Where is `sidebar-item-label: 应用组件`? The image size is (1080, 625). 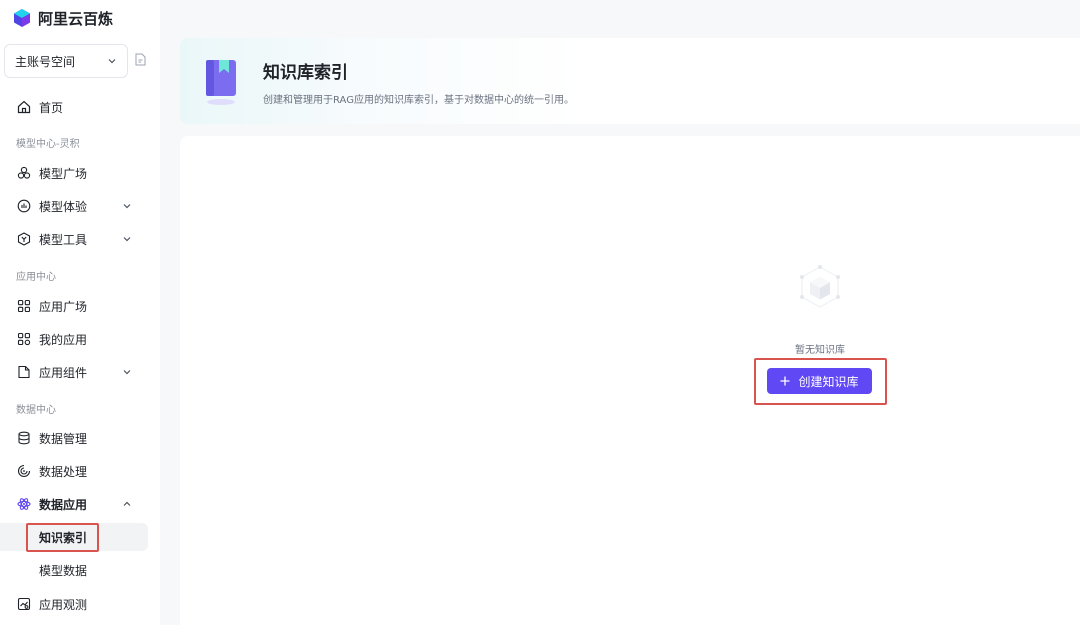
sidebar-item-label: 应用组件 is located at coordinates (63, 372).